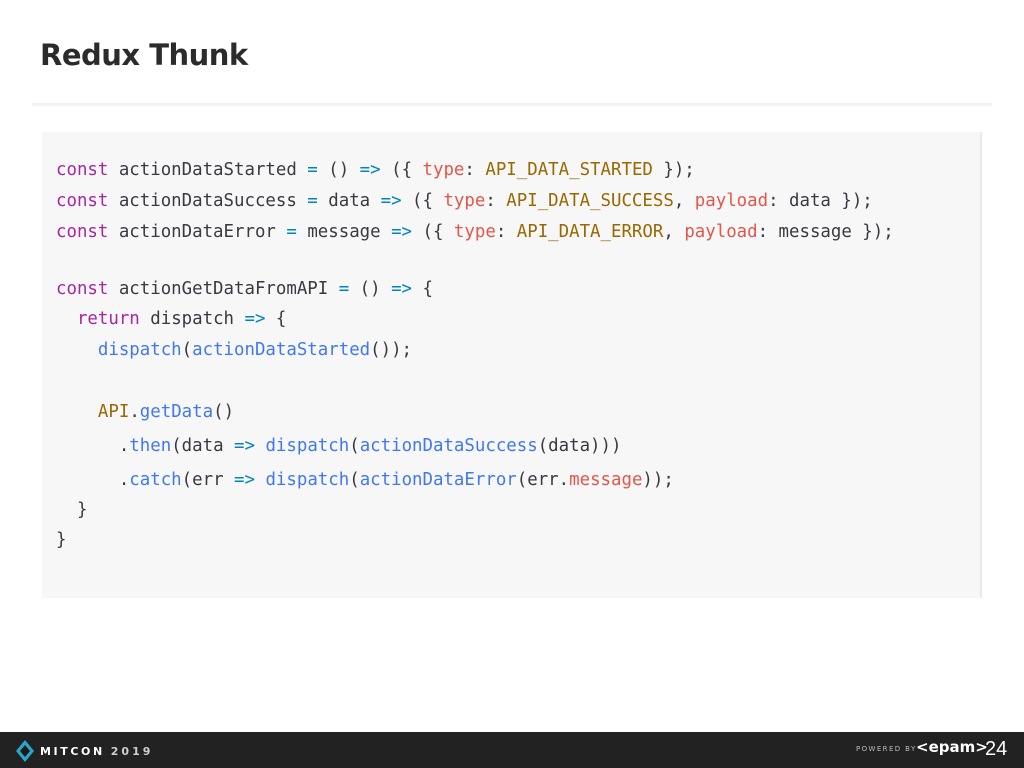 The width and height of the screenshot is (1024, 768). What do you see at coordinates (952, 747) in the screenshot?
I see `brand-logo: <epam>` at bounding box center [952, 747].